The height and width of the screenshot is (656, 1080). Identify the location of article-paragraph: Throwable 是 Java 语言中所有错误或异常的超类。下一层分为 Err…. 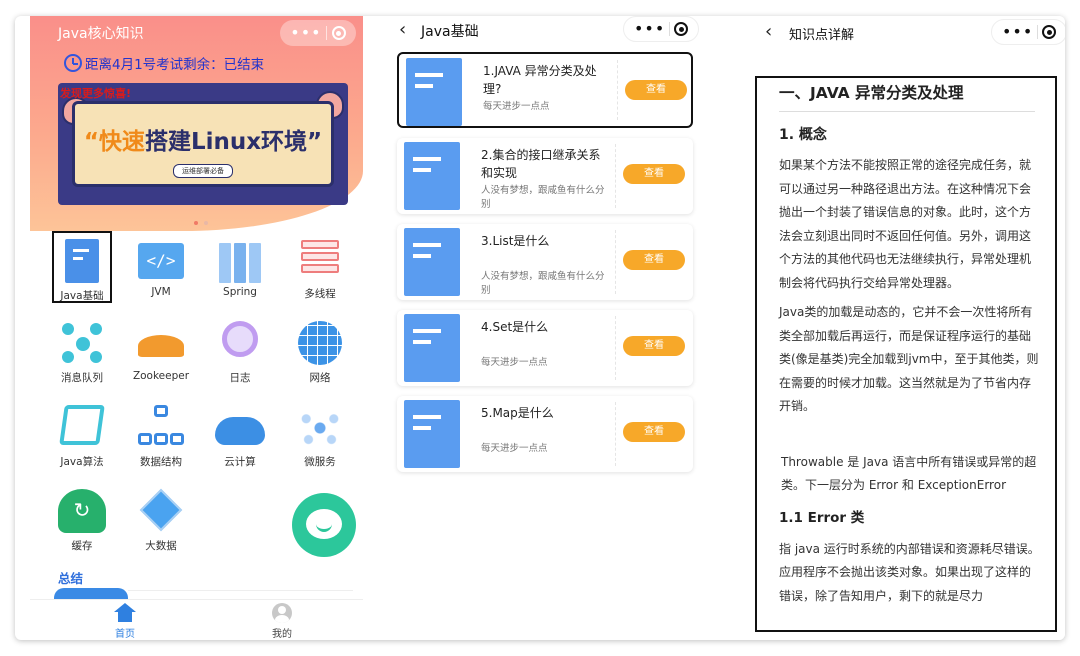
(909, 473).